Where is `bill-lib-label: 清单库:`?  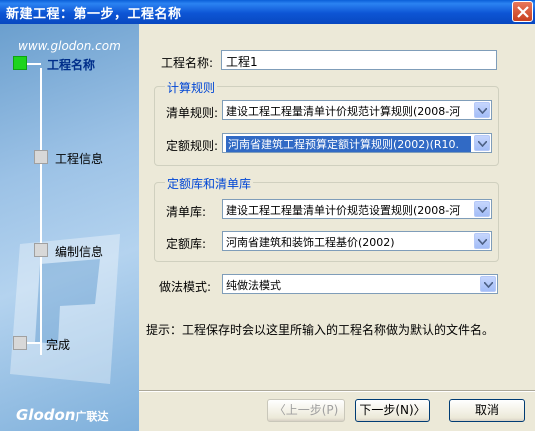
bill-lib-label: 清单库: is located at coordinates (186, 212).